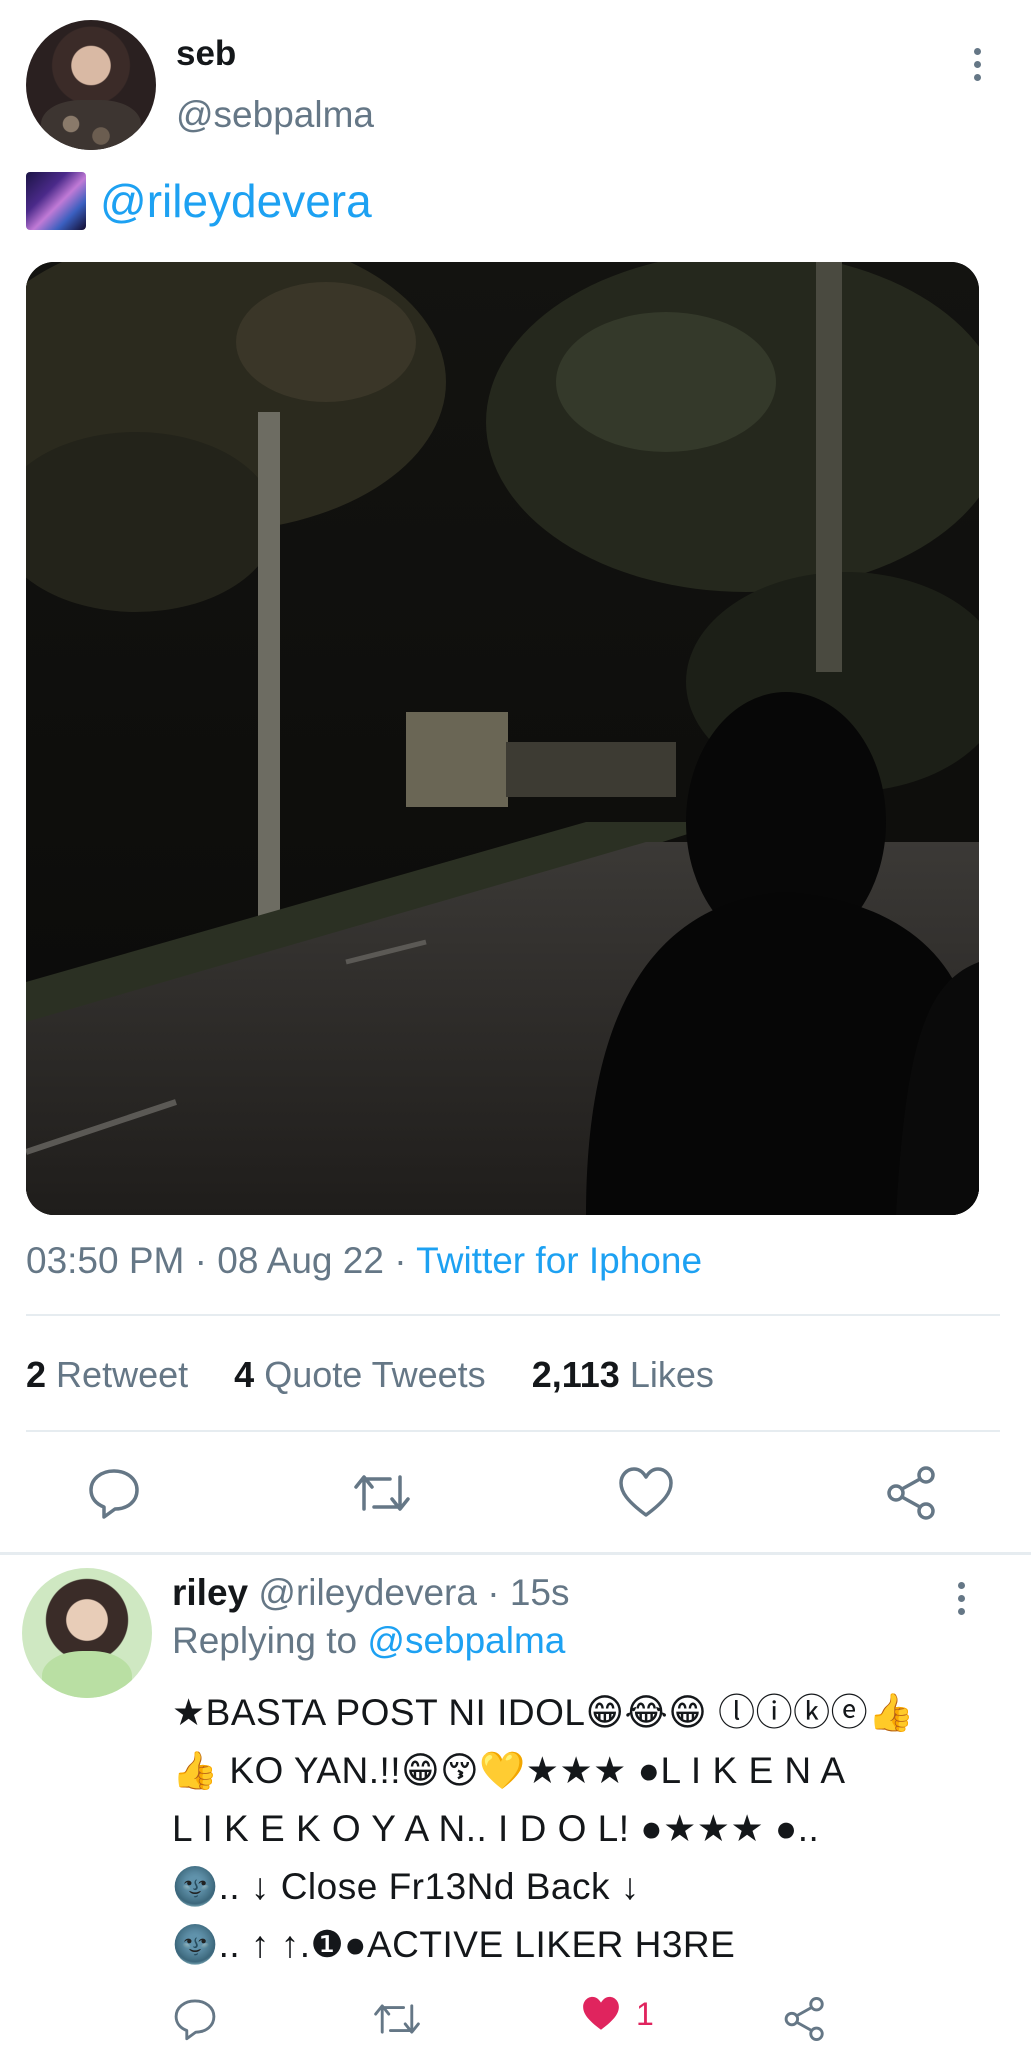  What do you see at coordinates (496, 1828) in the screenshot?
I see `reply-line: L I K E K O Y A N.. I D O L! ●★★★ ●..` at bounding box center [496, 1828].